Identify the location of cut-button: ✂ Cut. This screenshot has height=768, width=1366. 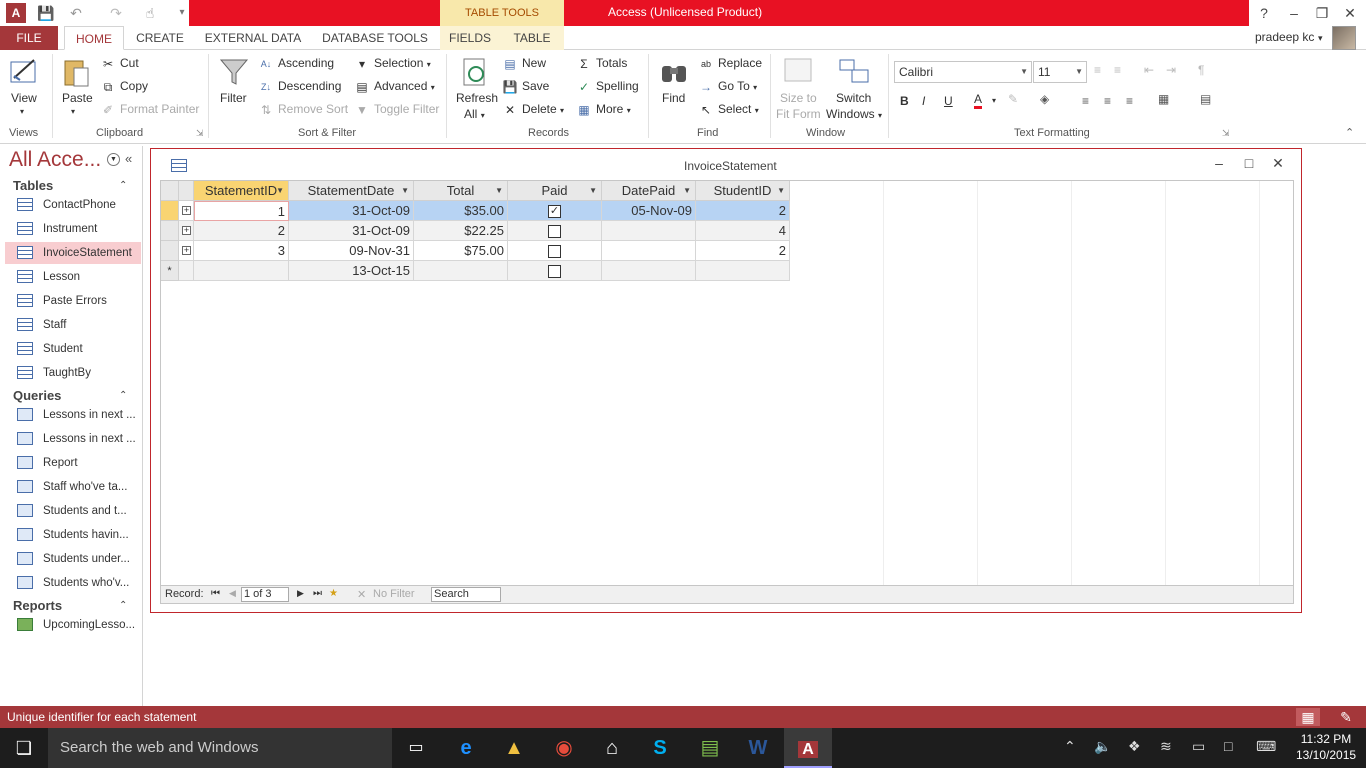
(119, 64).